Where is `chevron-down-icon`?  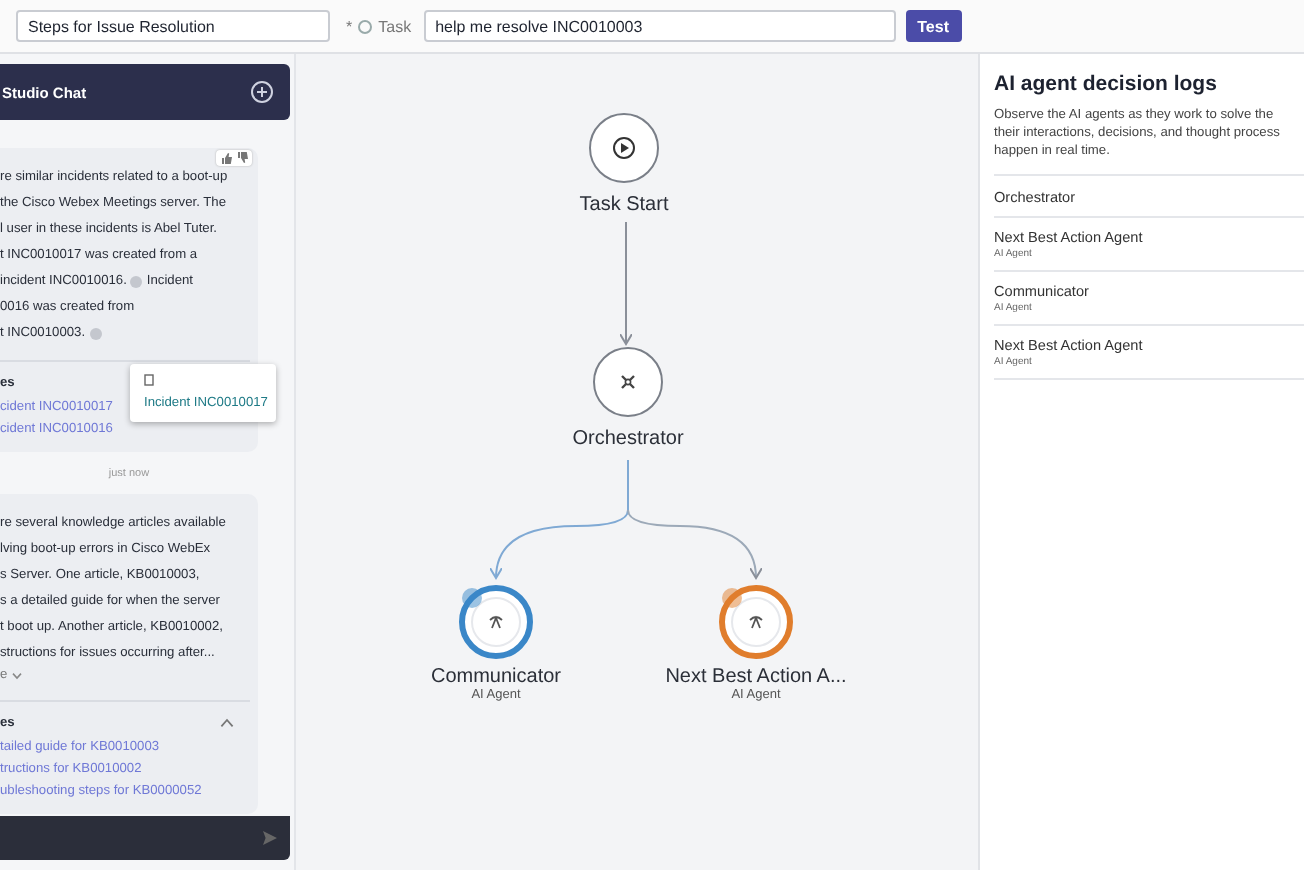
chevron-down-icon is located at coordinates (16, 676).